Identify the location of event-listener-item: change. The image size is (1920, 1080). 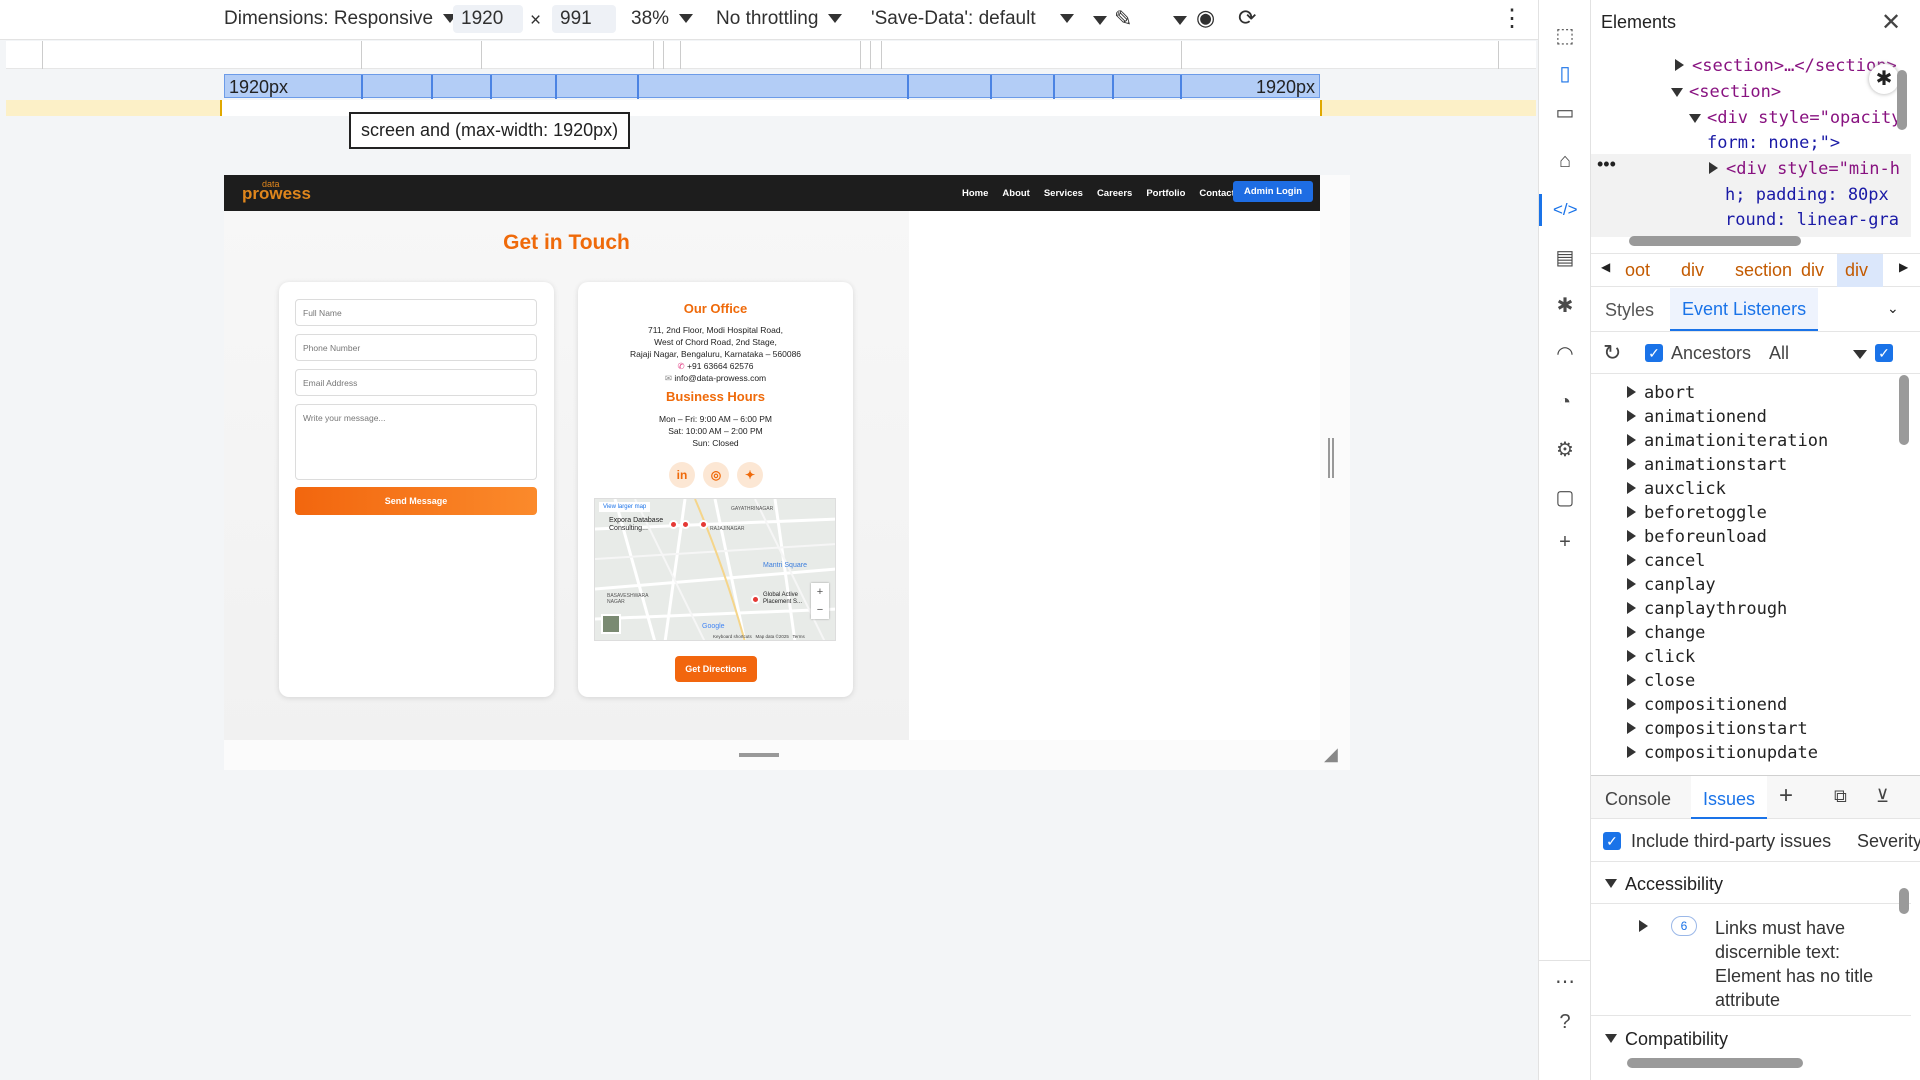
(1666, 633).